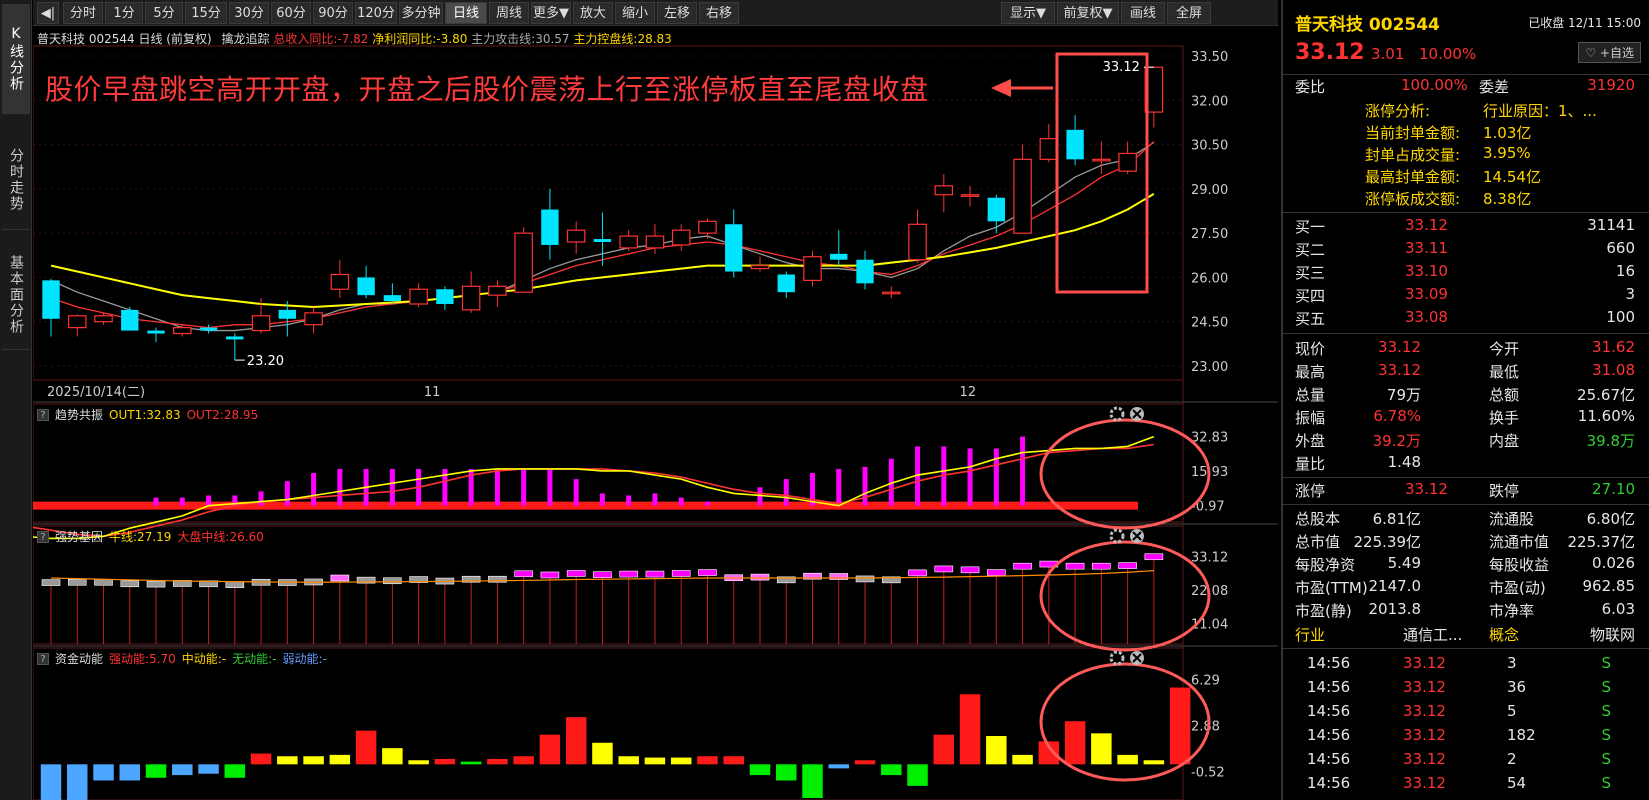  What do you see at coordinates (1426, 271) in the screenshot?
I see `bid-price: 33.10` at bounding box center [1426, 271].